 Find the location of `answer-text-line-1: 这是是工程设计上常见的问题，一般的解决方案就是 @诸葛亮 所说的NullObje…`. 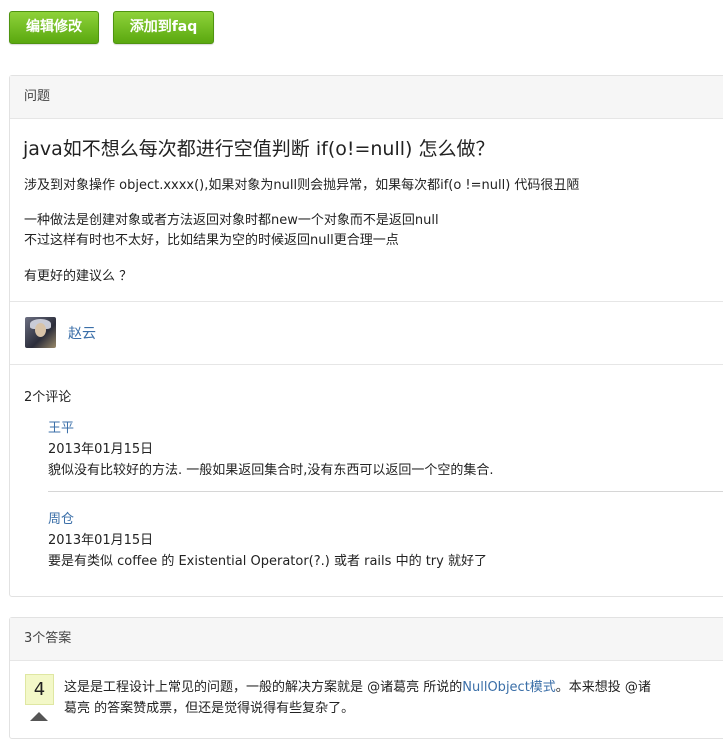

answer-text-line-1: 这是是工程设计上常见的问题，一般的解决方案就是 @诸葛亮 所说的NullObje… is located at coordinates (357, 685).